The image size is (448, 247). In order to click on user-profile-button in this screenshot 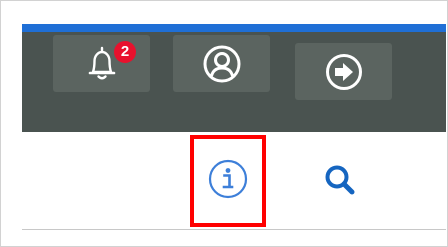, I will do `click(221, 63)`.